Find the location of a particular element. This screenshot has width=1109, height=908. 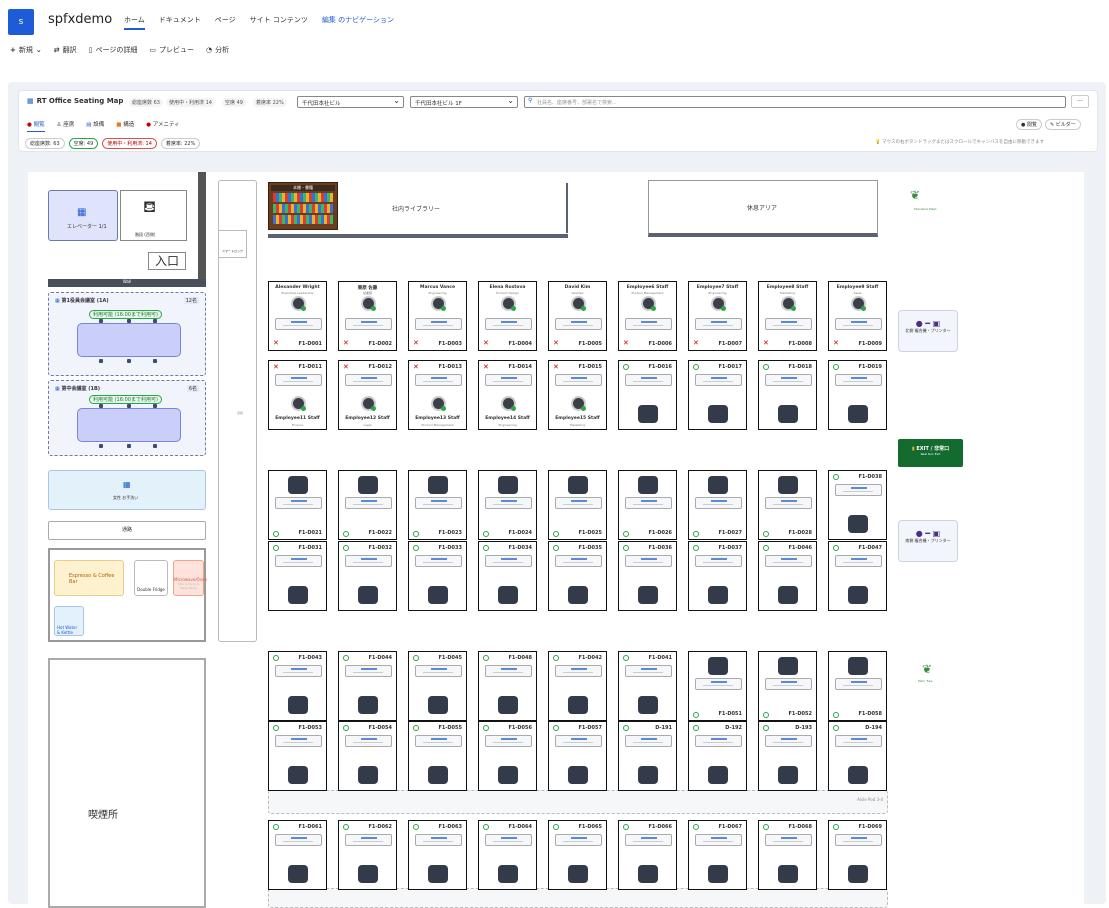

desk-F1-D044: F1-D044 is located at coordinates (367, 686).